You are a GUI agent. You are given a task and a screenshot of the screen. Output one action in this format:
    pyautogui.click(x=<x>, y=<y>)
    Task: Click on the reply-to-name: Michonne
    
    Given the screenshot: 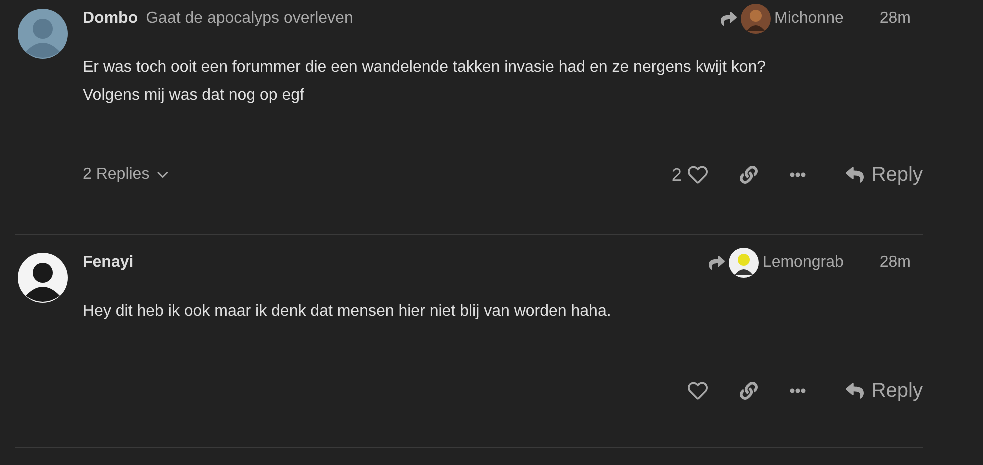 What is the action you would take?
    pyautogui.click(x=809, y=19)
    